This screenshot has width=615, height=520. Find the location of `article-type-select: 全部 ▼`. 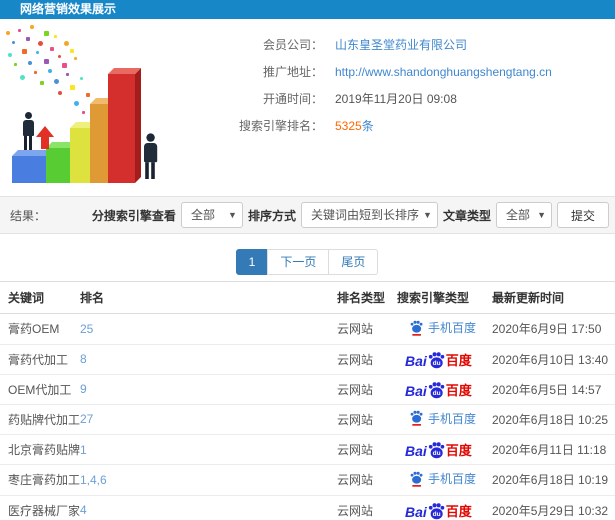

article-type-select: 全部 ▼ is located at coordinates (523, 215).